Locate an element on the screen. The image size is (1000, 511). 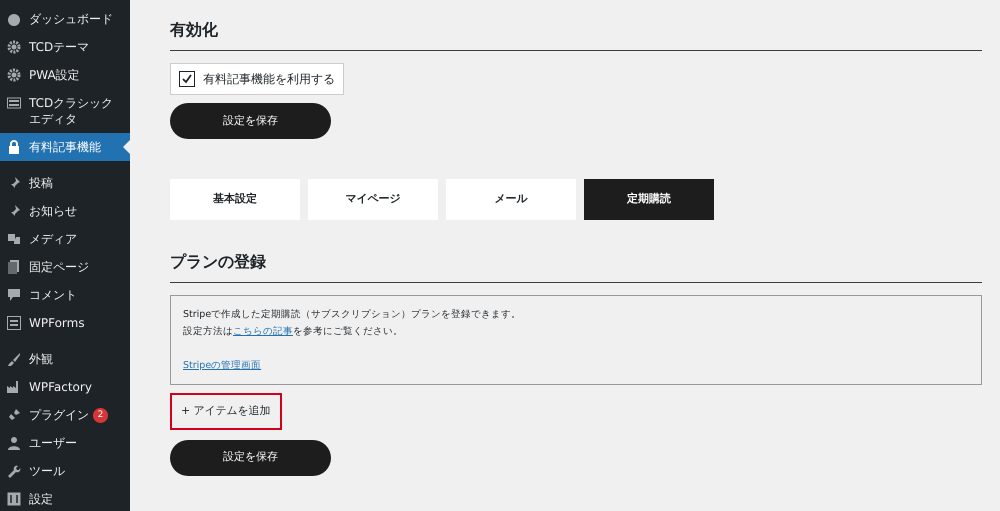
sidebar-item: コメント is located at coordinates (65, 295).